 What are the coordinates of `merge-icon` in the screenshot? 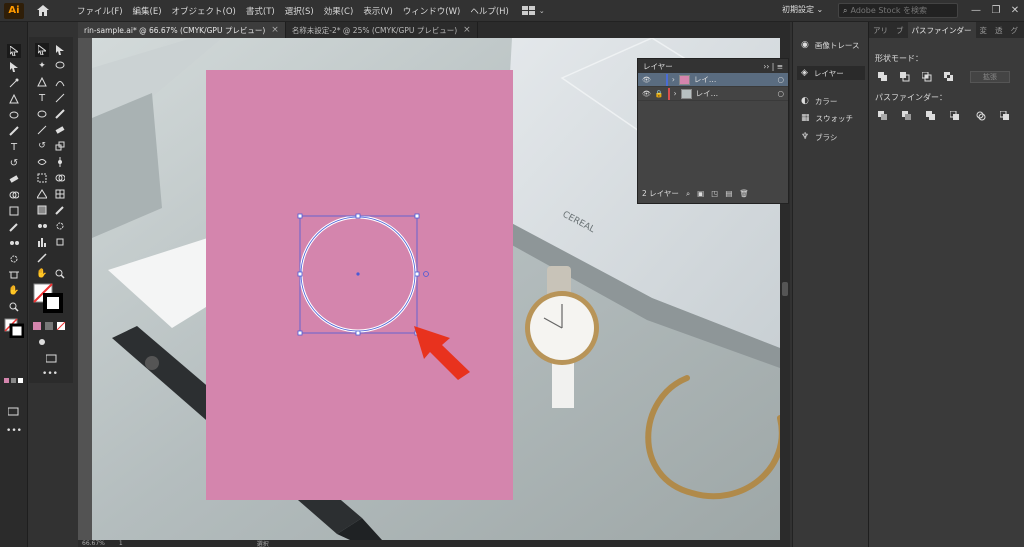 It's located at (931, 116).